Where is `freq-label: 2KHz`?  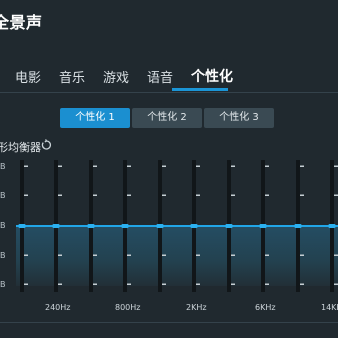
freq-label: 2KHz is located at coordinates (196, 307).